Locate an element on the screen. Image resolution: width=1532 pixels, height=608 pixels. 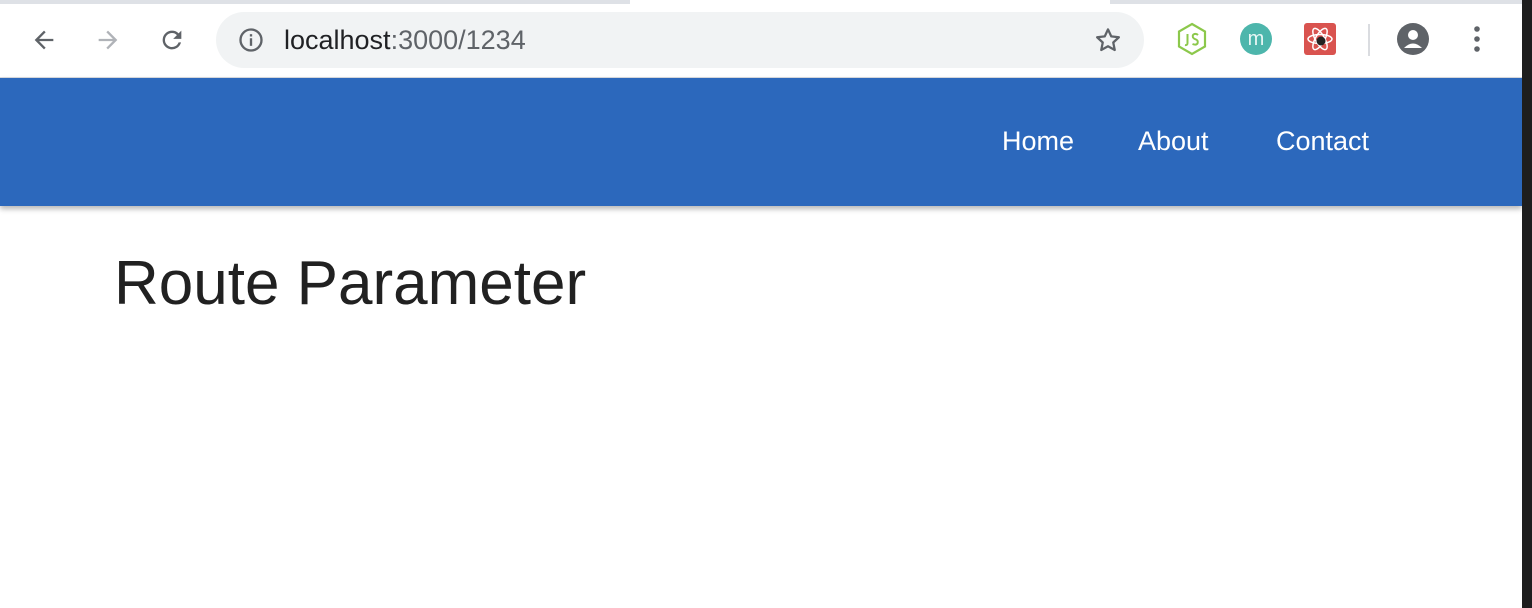
nav-link-contact: Contact is located at coordinates (1322, 141).